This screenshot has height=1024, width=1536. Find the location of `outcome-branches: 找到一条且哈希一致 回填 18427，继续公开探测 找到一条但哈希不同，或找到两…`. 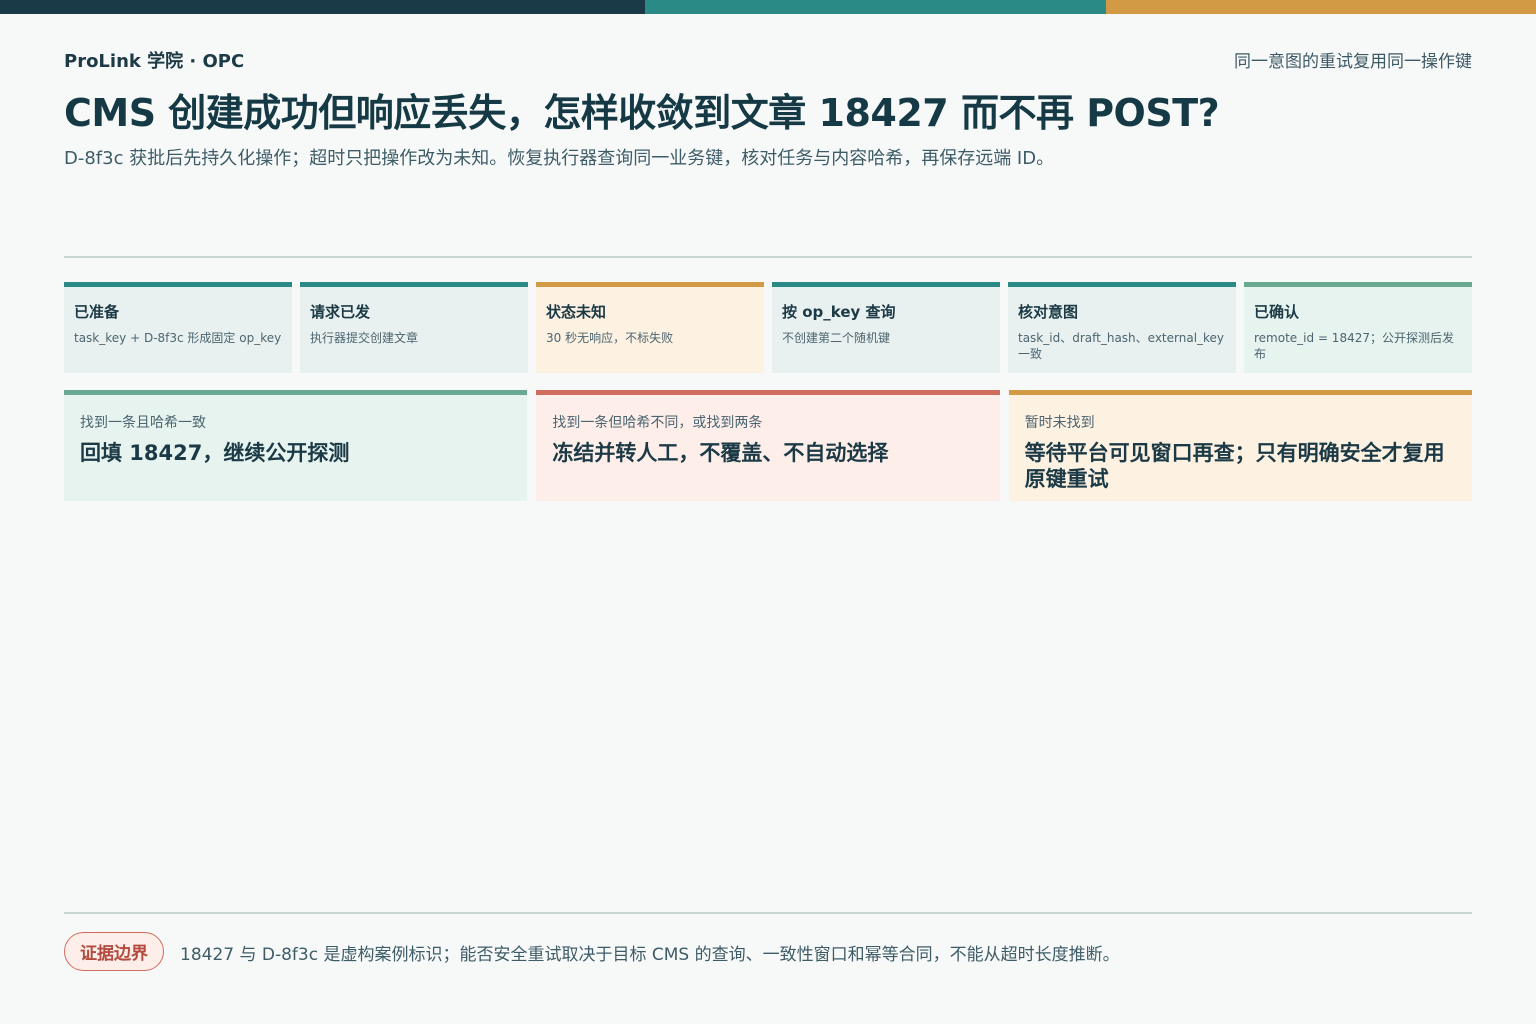

outcome-branches: 找到一条且哈希一致 回填 18427，继续公开探测 找到一条但哈希不同，或找到两… is located at coordinates (768, 445).